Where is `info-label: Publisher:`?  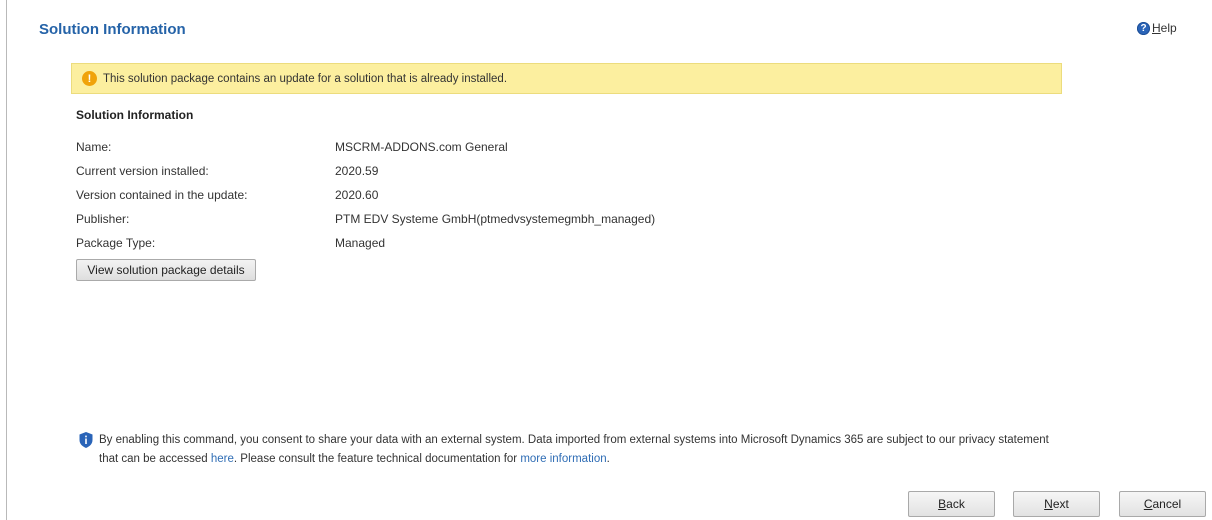
info-label: Publisher: is located at coordinates (103, 219).